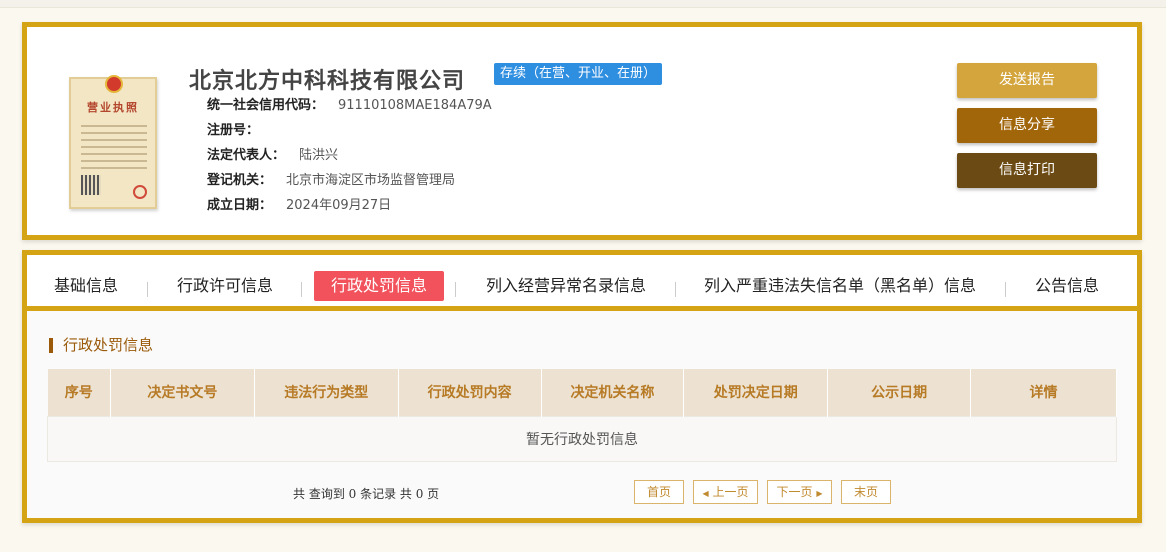 The height and width of the screenshot is (552, 1166). What do you see at coordinates (246, 155) in the screenshot?
I see `field-label: 法定代表人：` at bounding box center [246, 155].